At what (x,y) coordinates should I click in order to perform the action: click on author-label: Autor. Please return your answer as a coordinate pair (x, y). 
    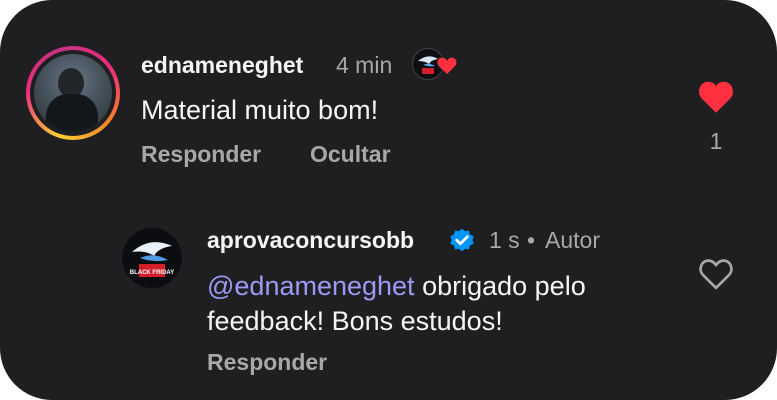
    Looking at the image, I should click on (572, 240).